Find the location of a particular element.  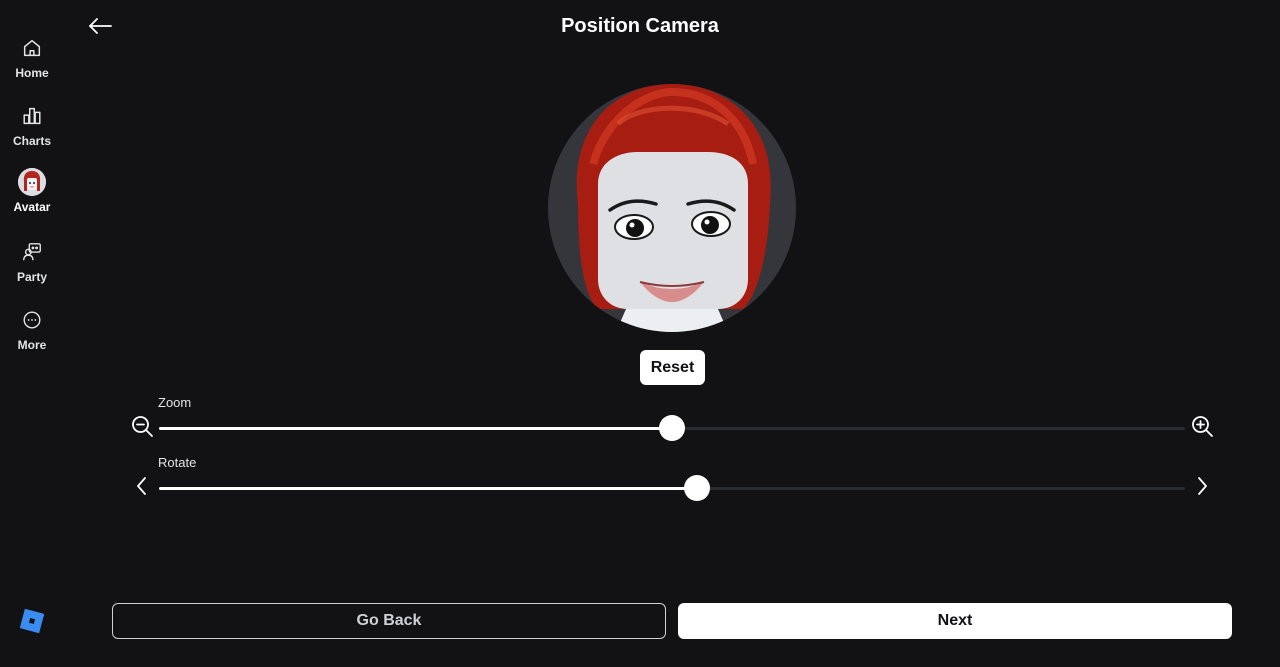

sidebar-item-avatar: Avatar is located at coordinates (32, 198).